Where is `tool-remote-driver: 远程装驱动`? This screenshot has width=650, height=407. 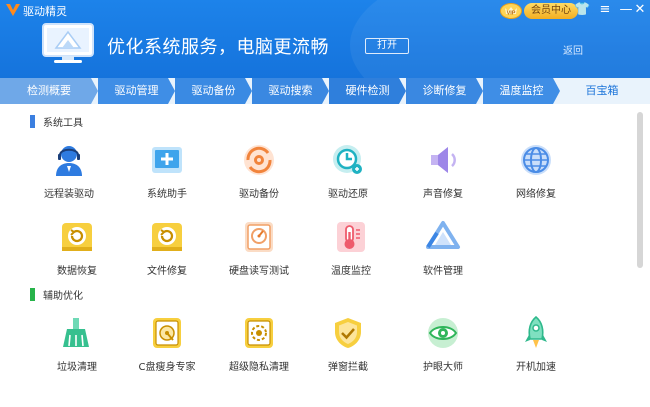 tool-remote-driver: 远程装驱动 is located at coordinates (69, 171).